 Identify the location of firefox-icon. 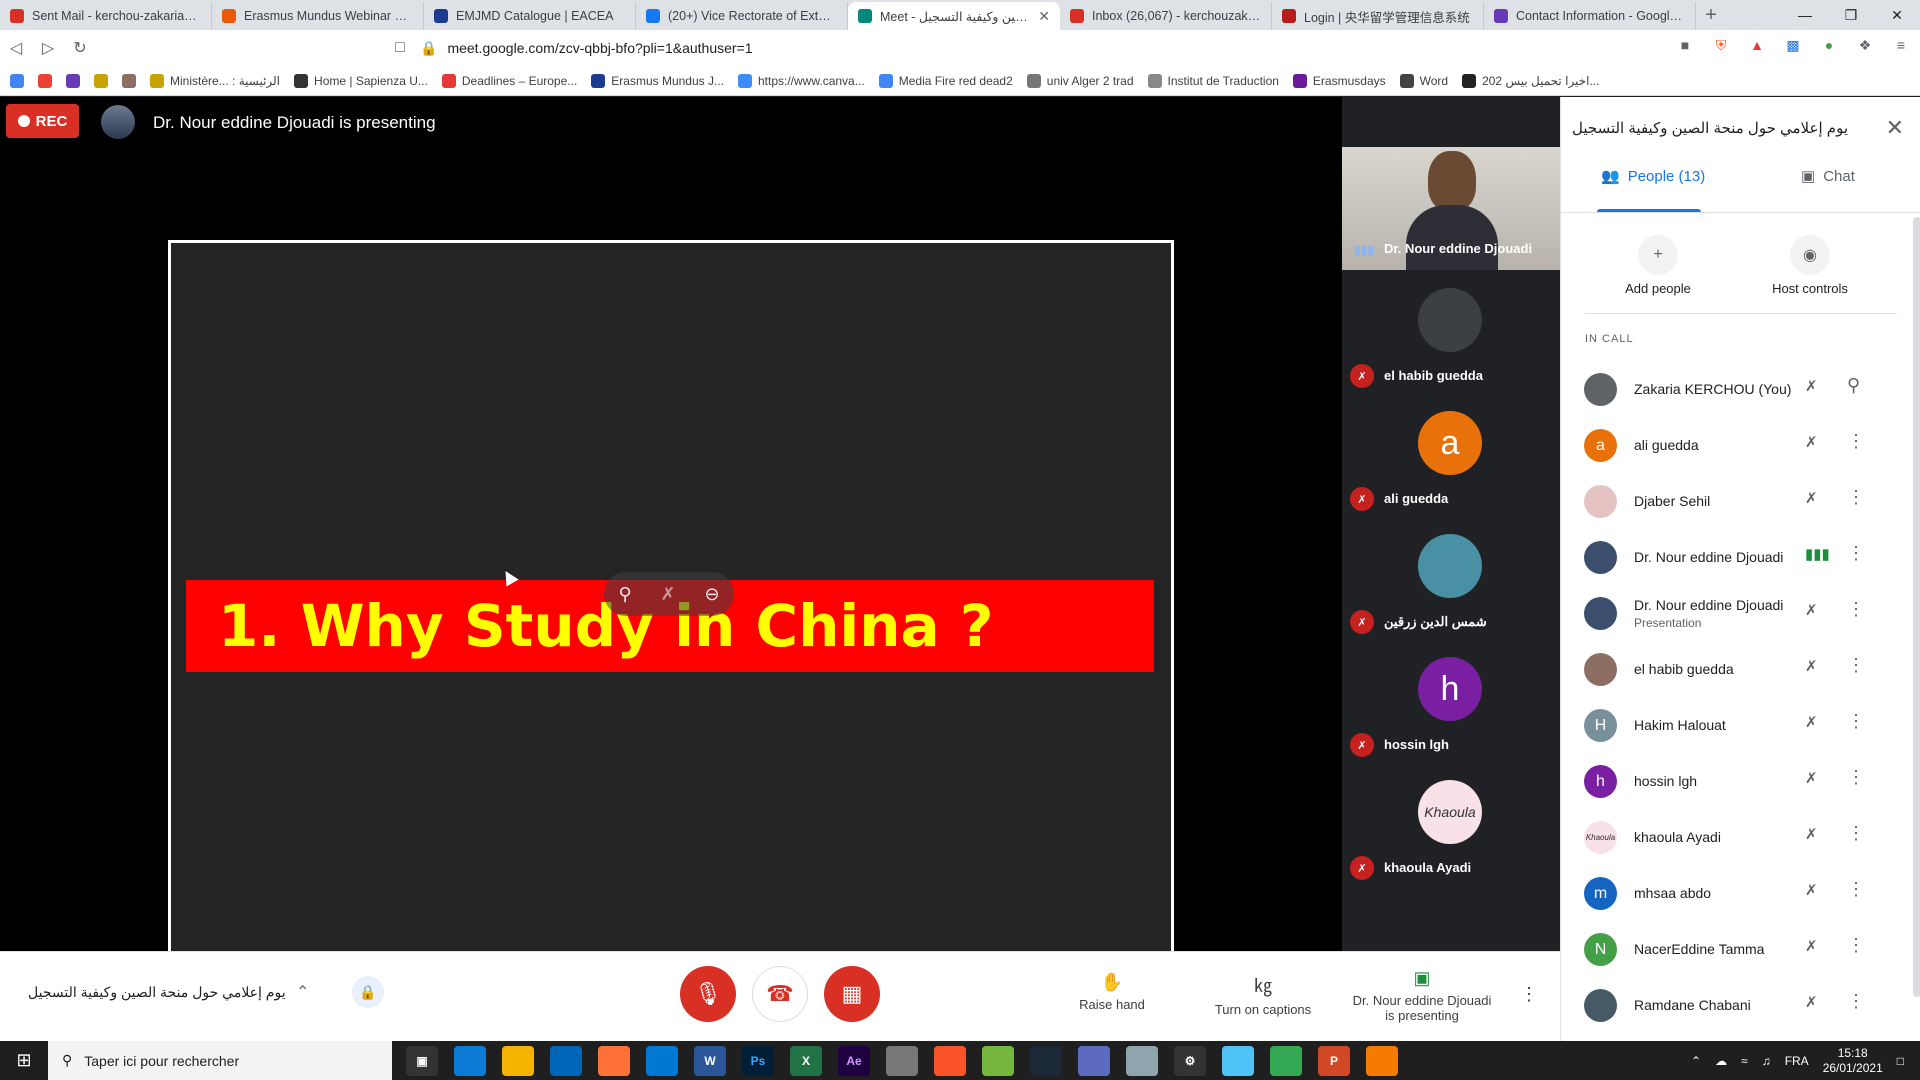
(614, 1060).